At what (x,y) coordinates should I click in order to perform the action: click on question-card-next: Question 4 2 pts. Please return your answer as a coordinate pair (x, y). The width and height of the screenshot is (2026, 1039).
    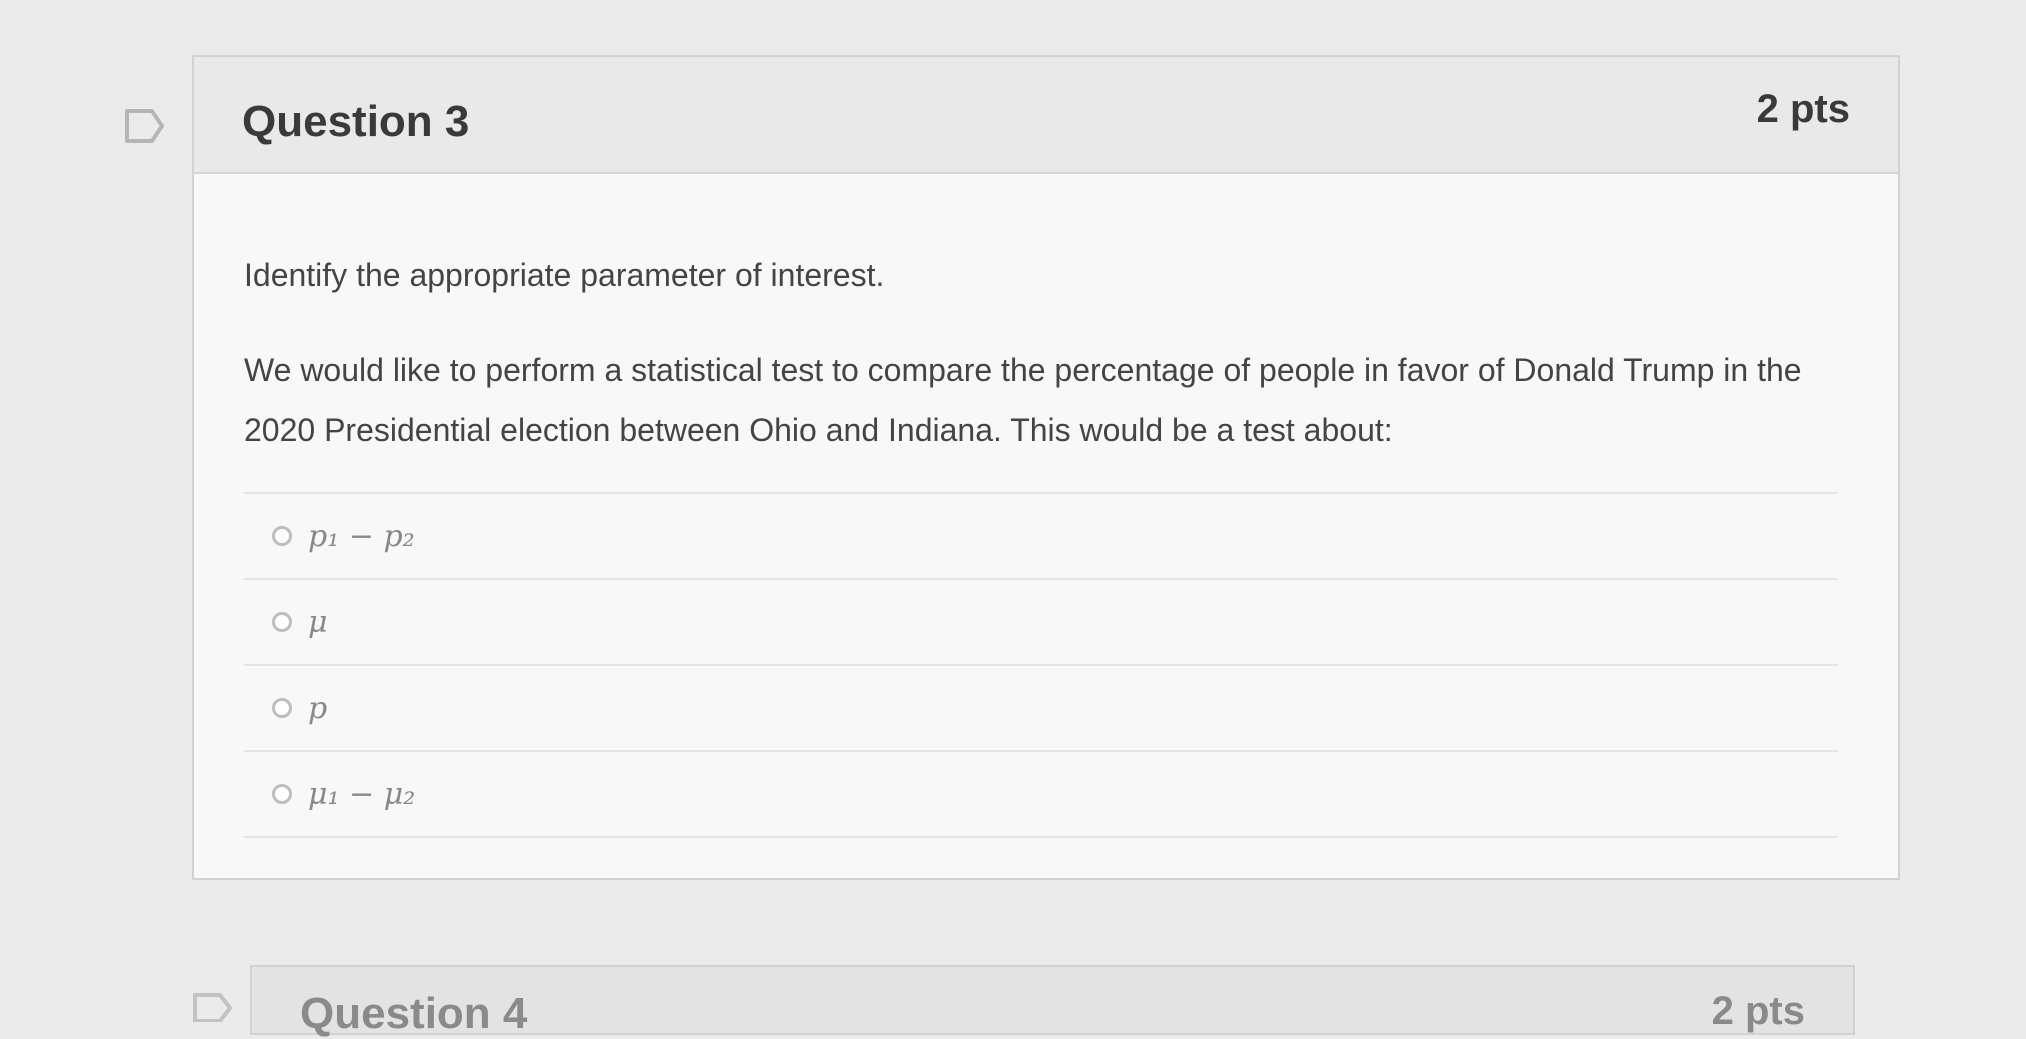
    Looking at the image, I should click on (1052, 1001).